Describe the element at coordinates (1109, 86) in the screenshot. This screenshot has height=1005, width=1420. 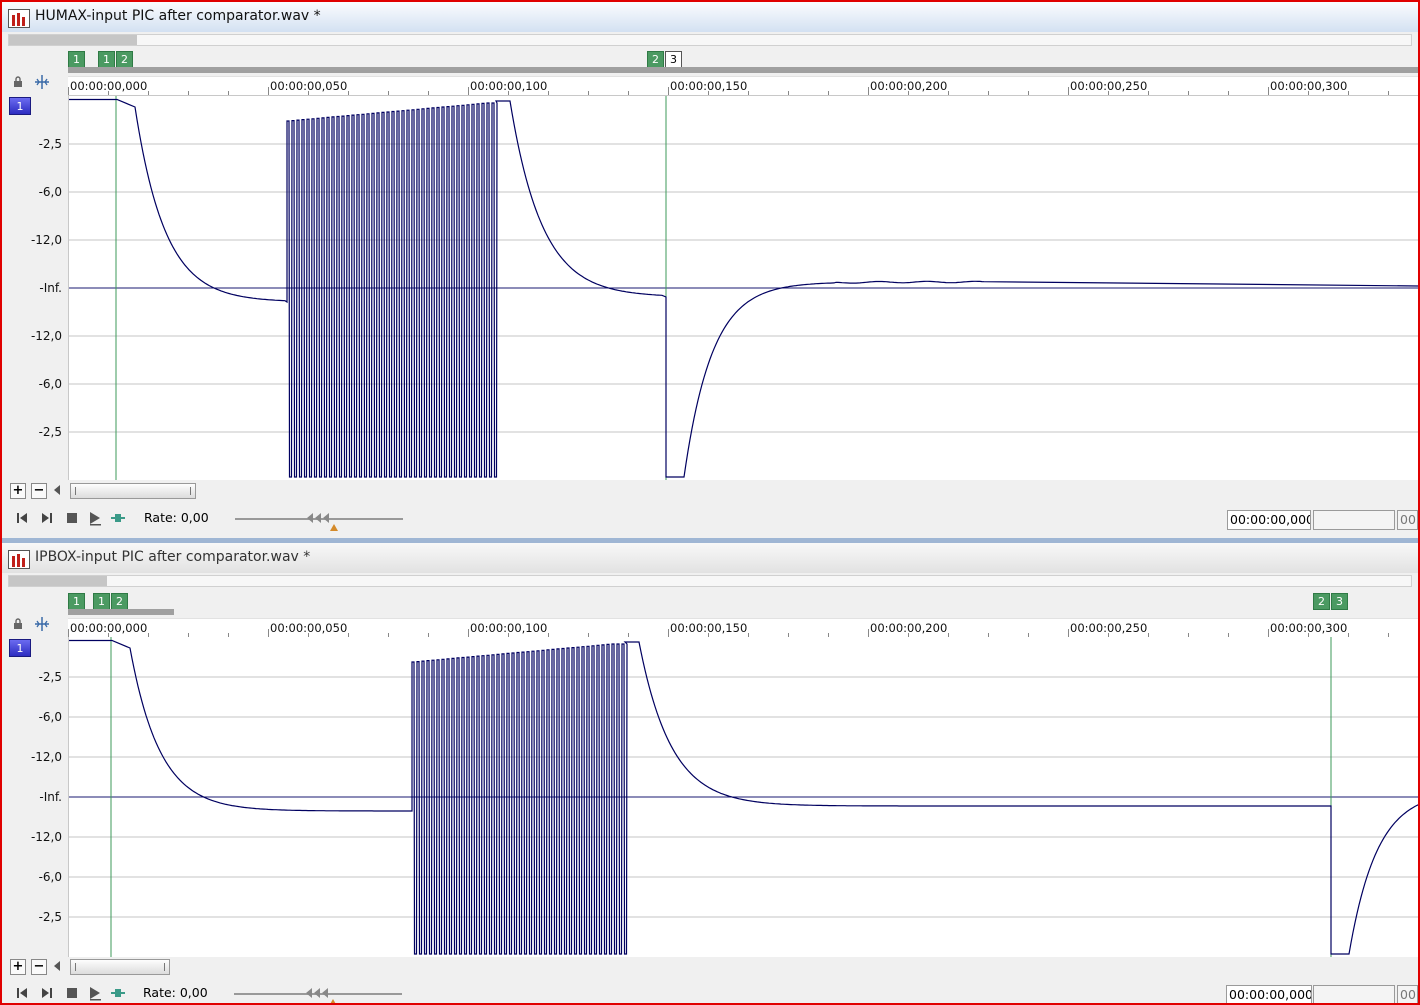
I see `ruler-label: 00:00:00,250` at that location.